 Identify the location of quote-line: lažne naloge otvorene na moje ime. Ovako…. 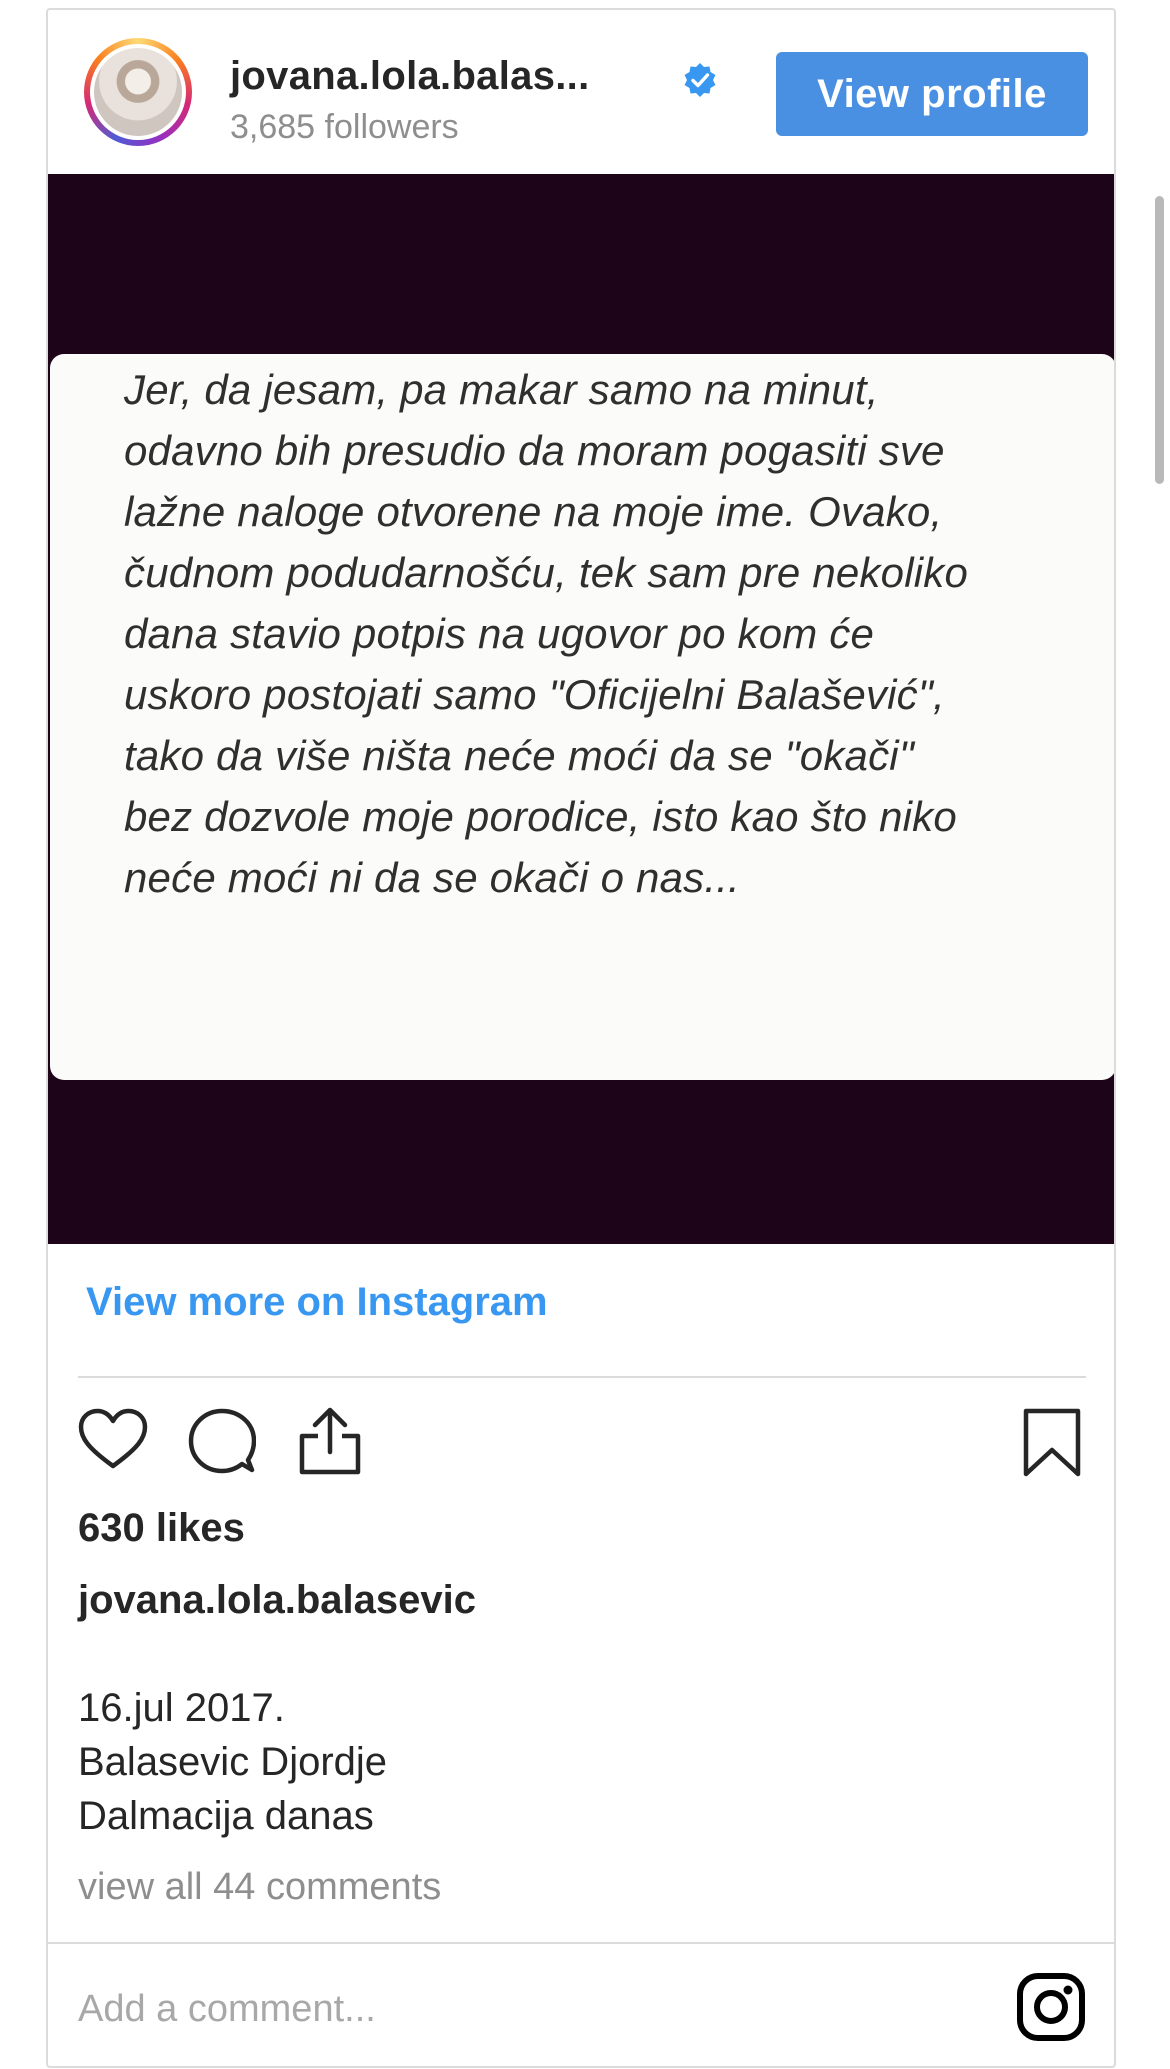
(533, 511).